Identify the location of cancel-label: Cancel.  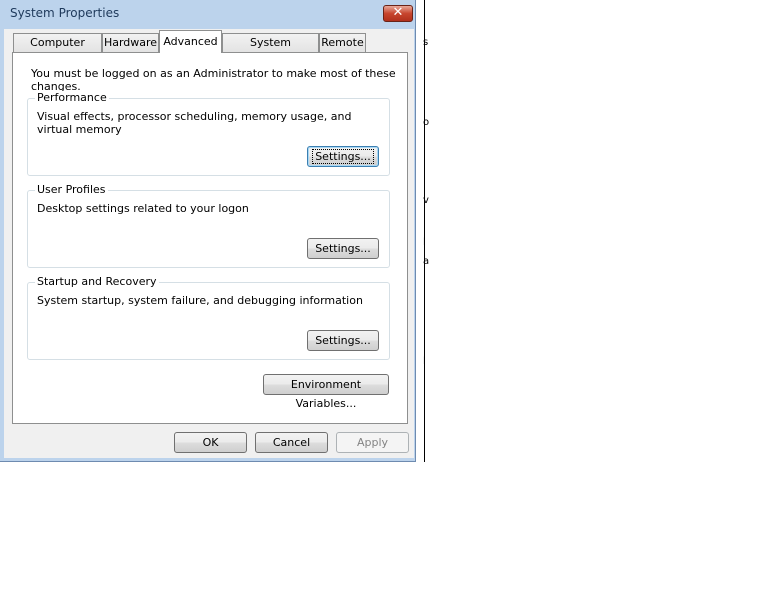
(291, 442).